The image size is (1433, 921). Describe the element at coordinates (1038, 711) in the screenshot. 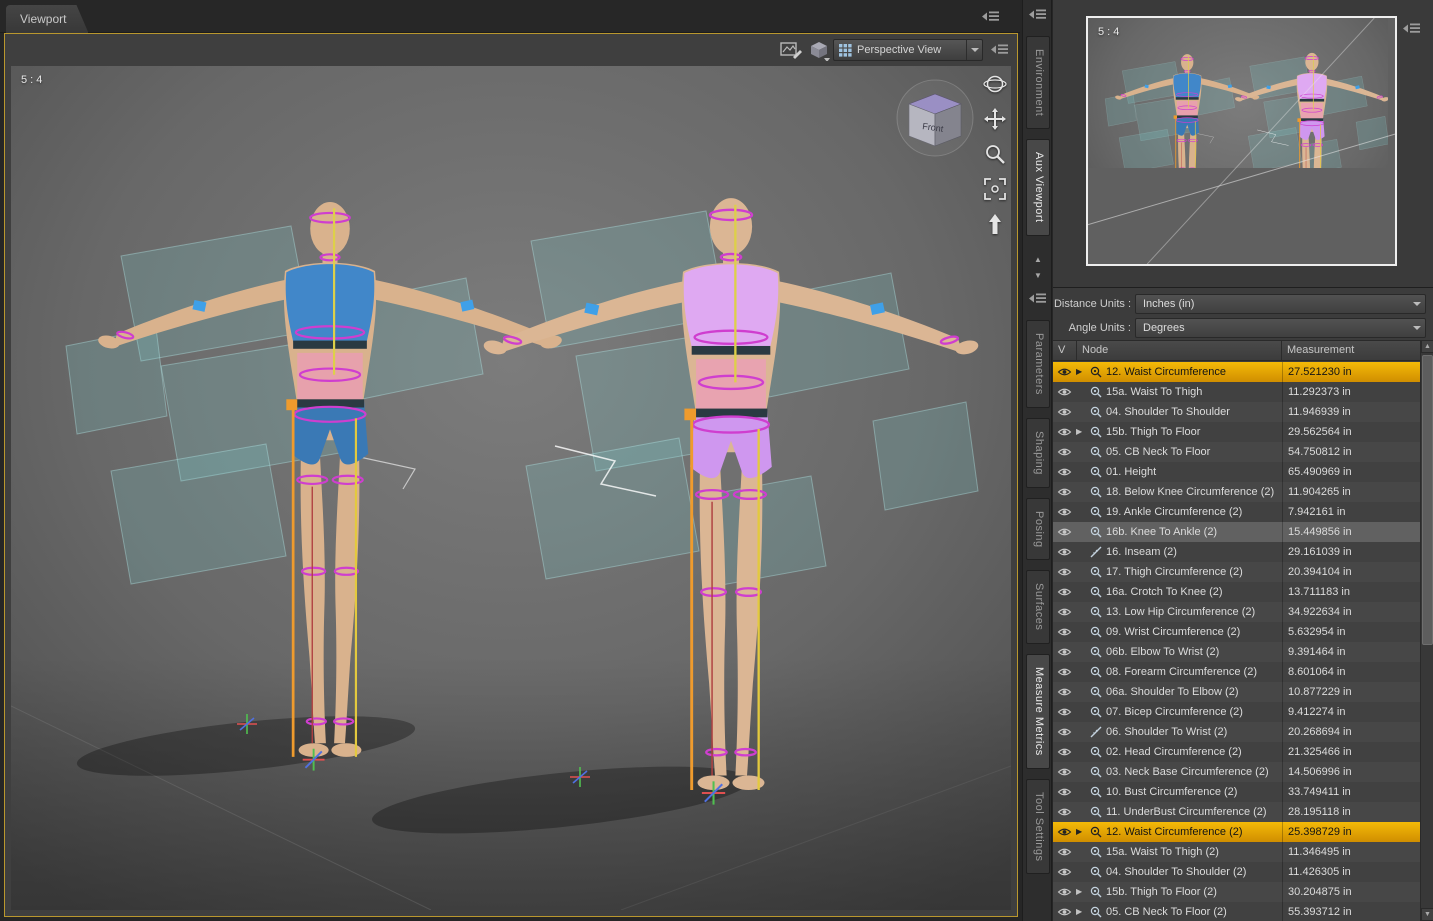

I see `side-tab-measure-metrics: Measure Metrics` at that location.